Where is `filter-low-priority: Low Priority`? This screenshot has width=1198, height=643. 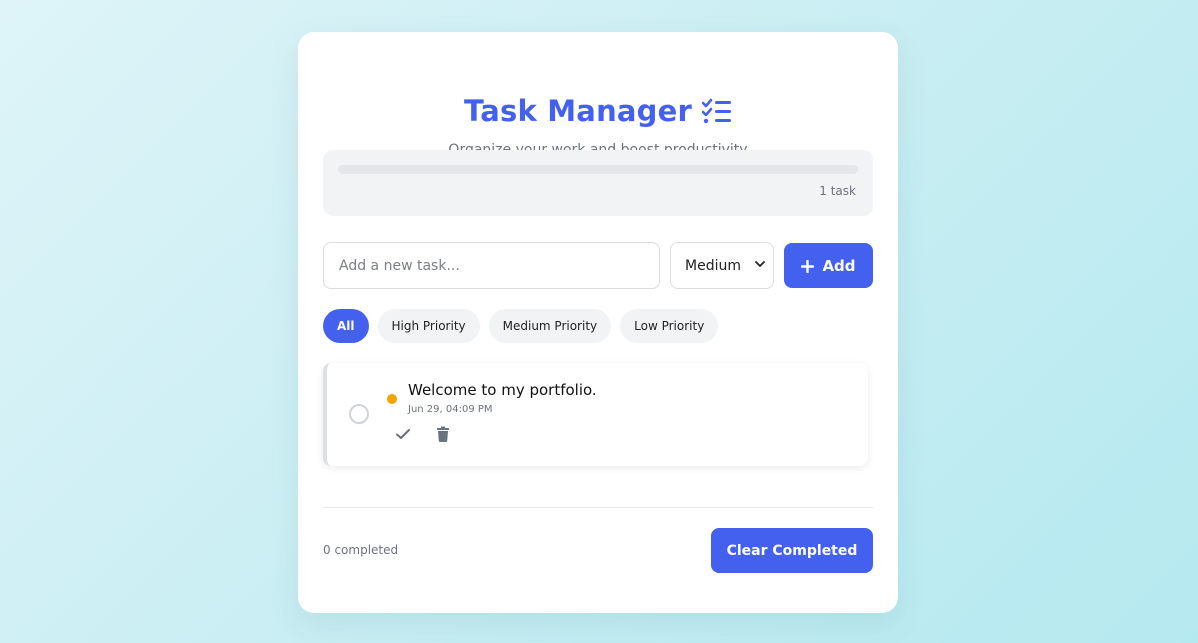
filter-low-priority: Low Priority is located at coordinates (669, 326).